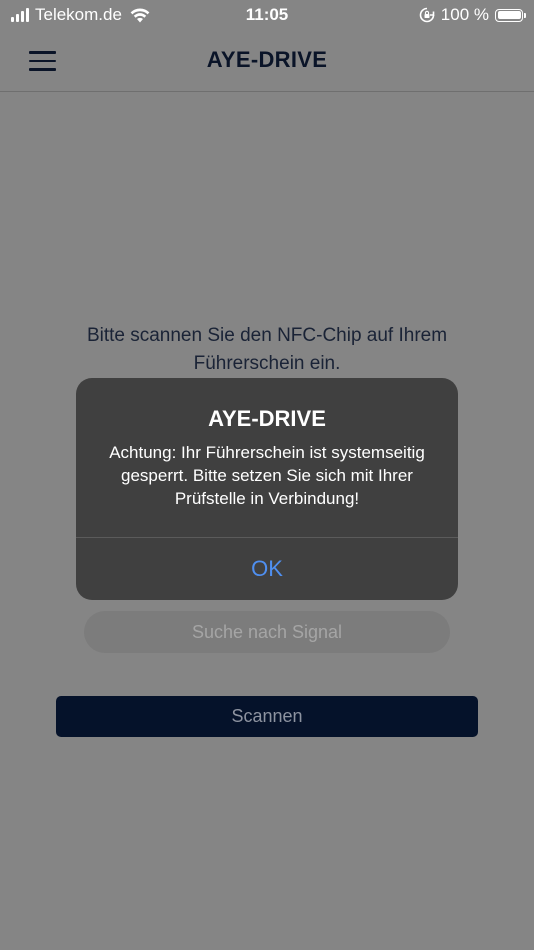 The width and height of the screenshot is (534, 950). I want to click on battery-icon, so click(510, 15).